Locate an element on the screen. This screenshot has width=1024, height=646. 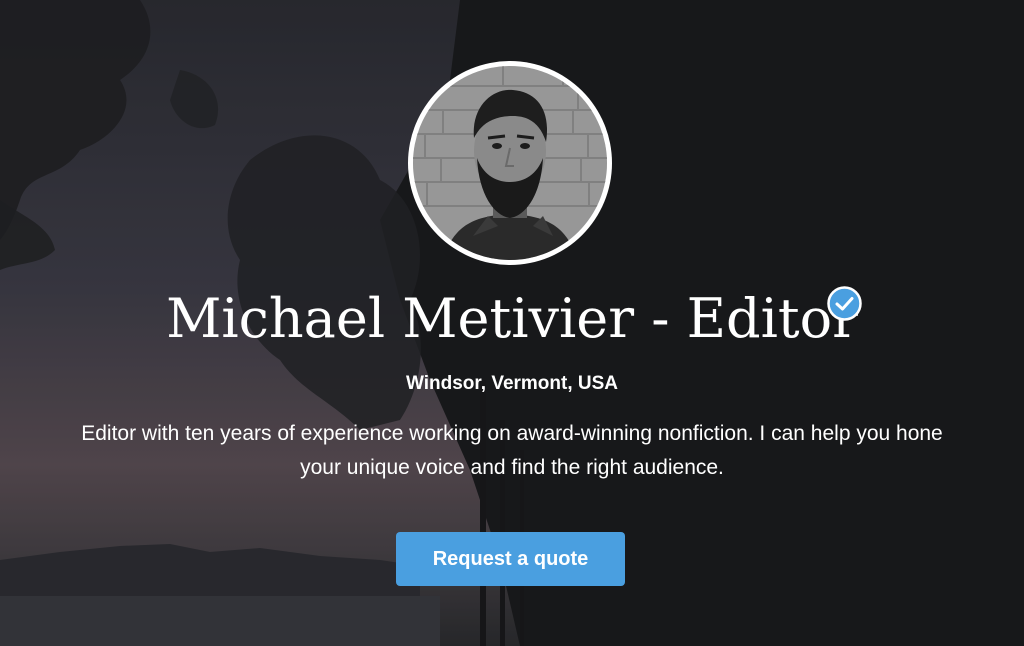
verified-check-icon is located at coordinates (844, 303).